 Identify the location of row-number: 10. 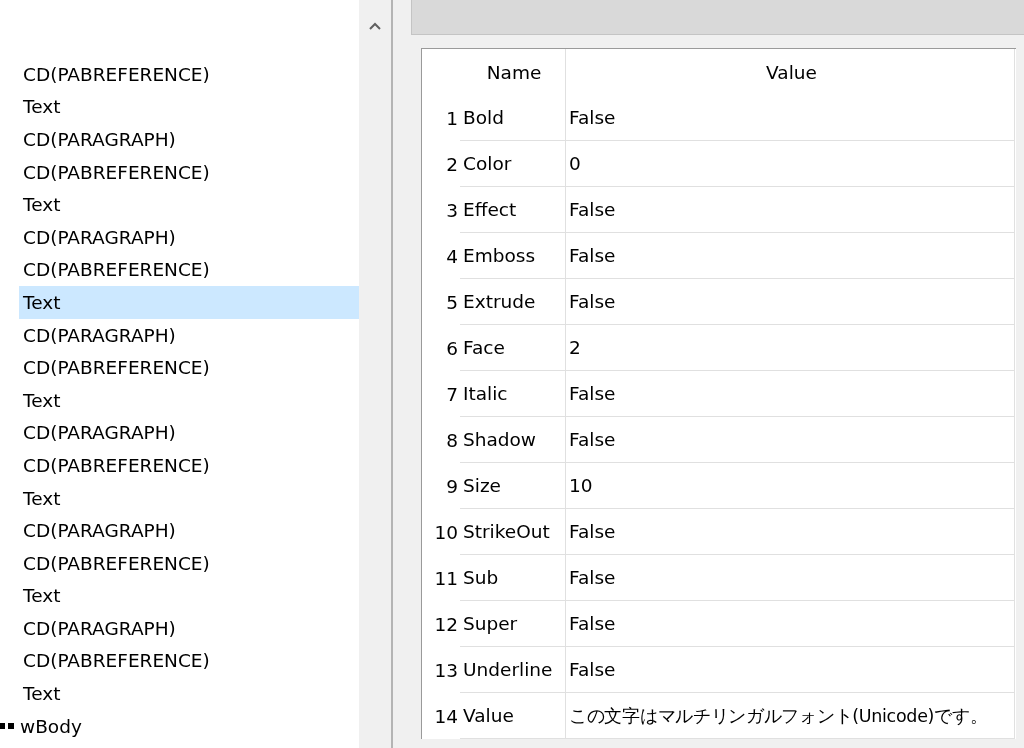
(446, 532).